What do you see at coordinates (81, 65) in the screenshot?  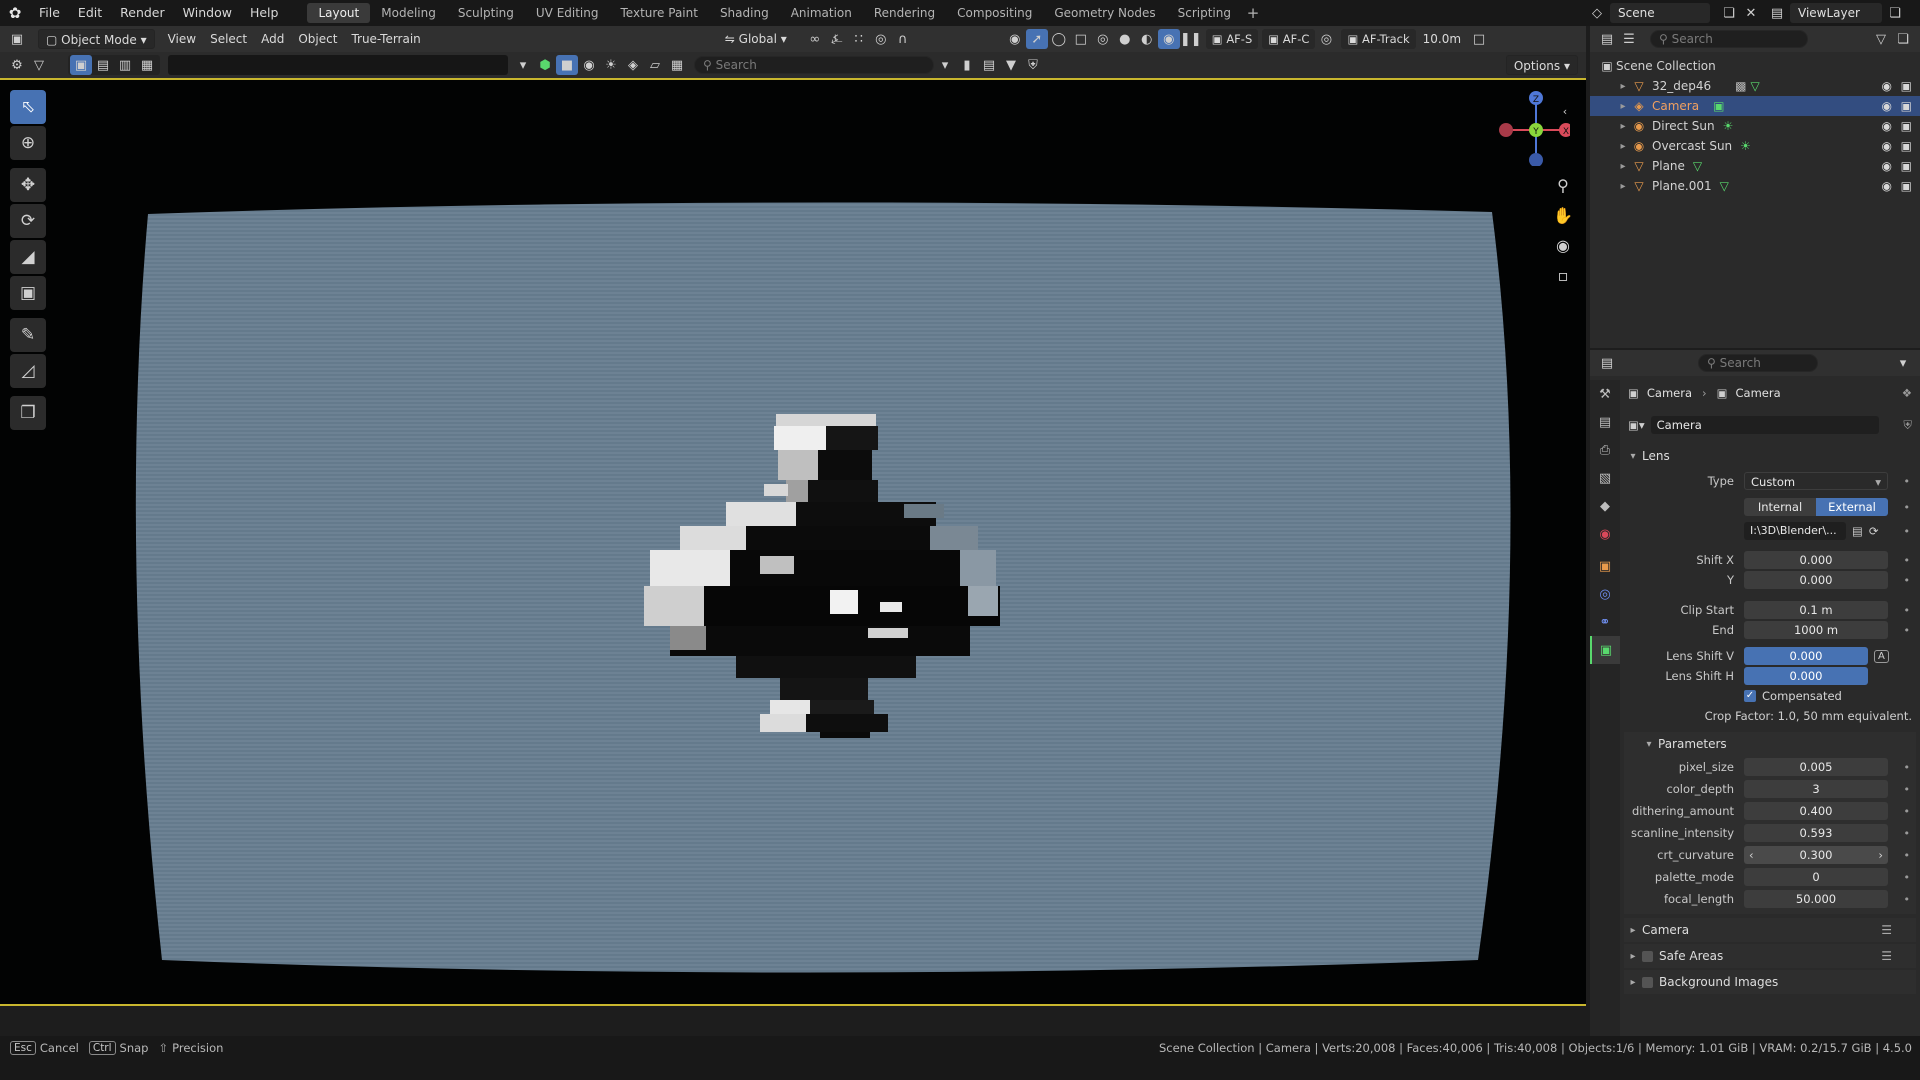 I see `select-new-icon: ▣` at bounding box center [81, 65].